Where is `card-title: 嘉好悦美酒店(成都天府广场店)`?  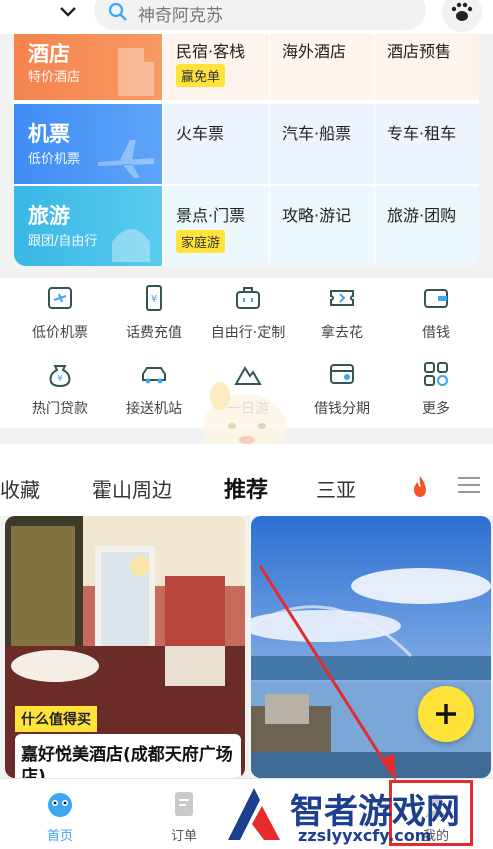 card-title: 嘉好悦美酒店(成都天府广场店) is located at coordinates (128, 756).